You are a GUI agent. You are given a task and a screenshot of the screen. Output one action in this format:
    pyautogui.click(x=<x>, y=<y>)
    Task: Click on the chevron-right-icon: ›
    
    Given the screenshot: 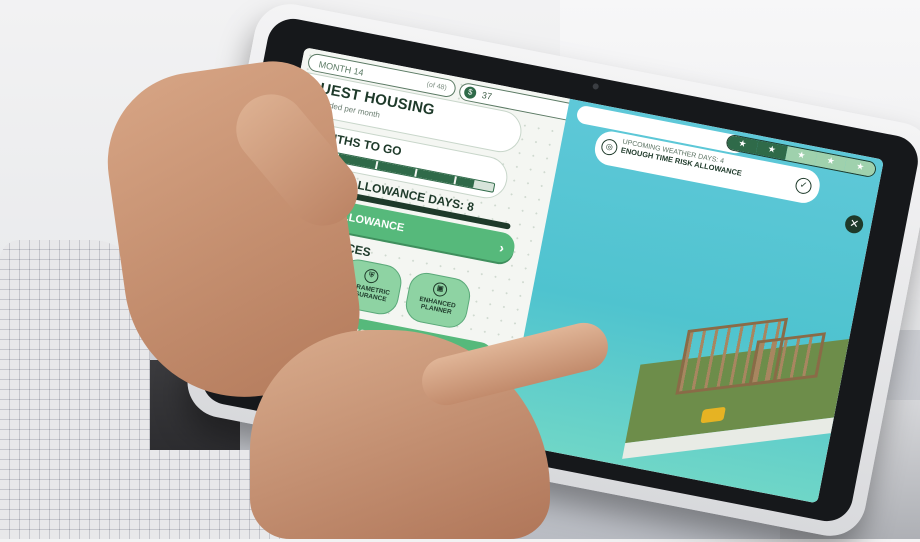 What is the action you would take?
    pyautogui.click(x=502, y=247)
    